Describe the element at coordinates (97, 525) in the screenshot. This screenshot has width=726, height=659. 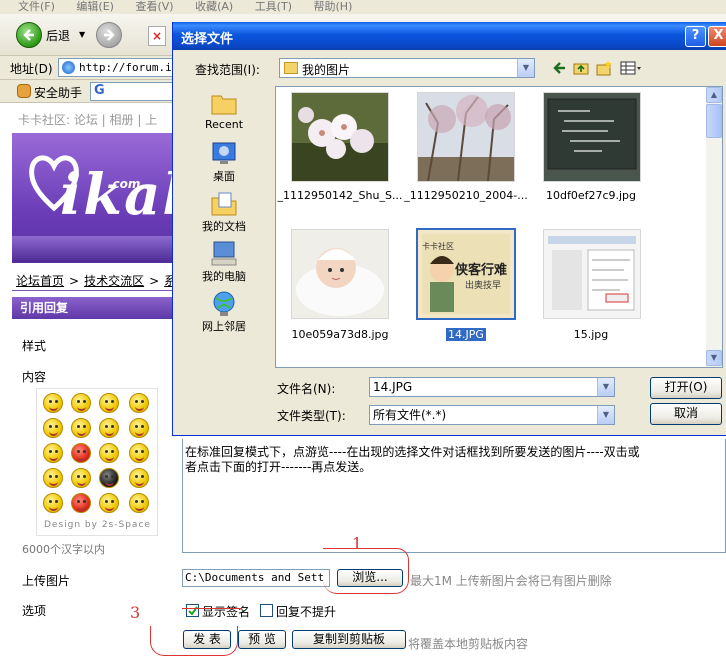
I see `design-credit: Design by 2s-Space` at that location.